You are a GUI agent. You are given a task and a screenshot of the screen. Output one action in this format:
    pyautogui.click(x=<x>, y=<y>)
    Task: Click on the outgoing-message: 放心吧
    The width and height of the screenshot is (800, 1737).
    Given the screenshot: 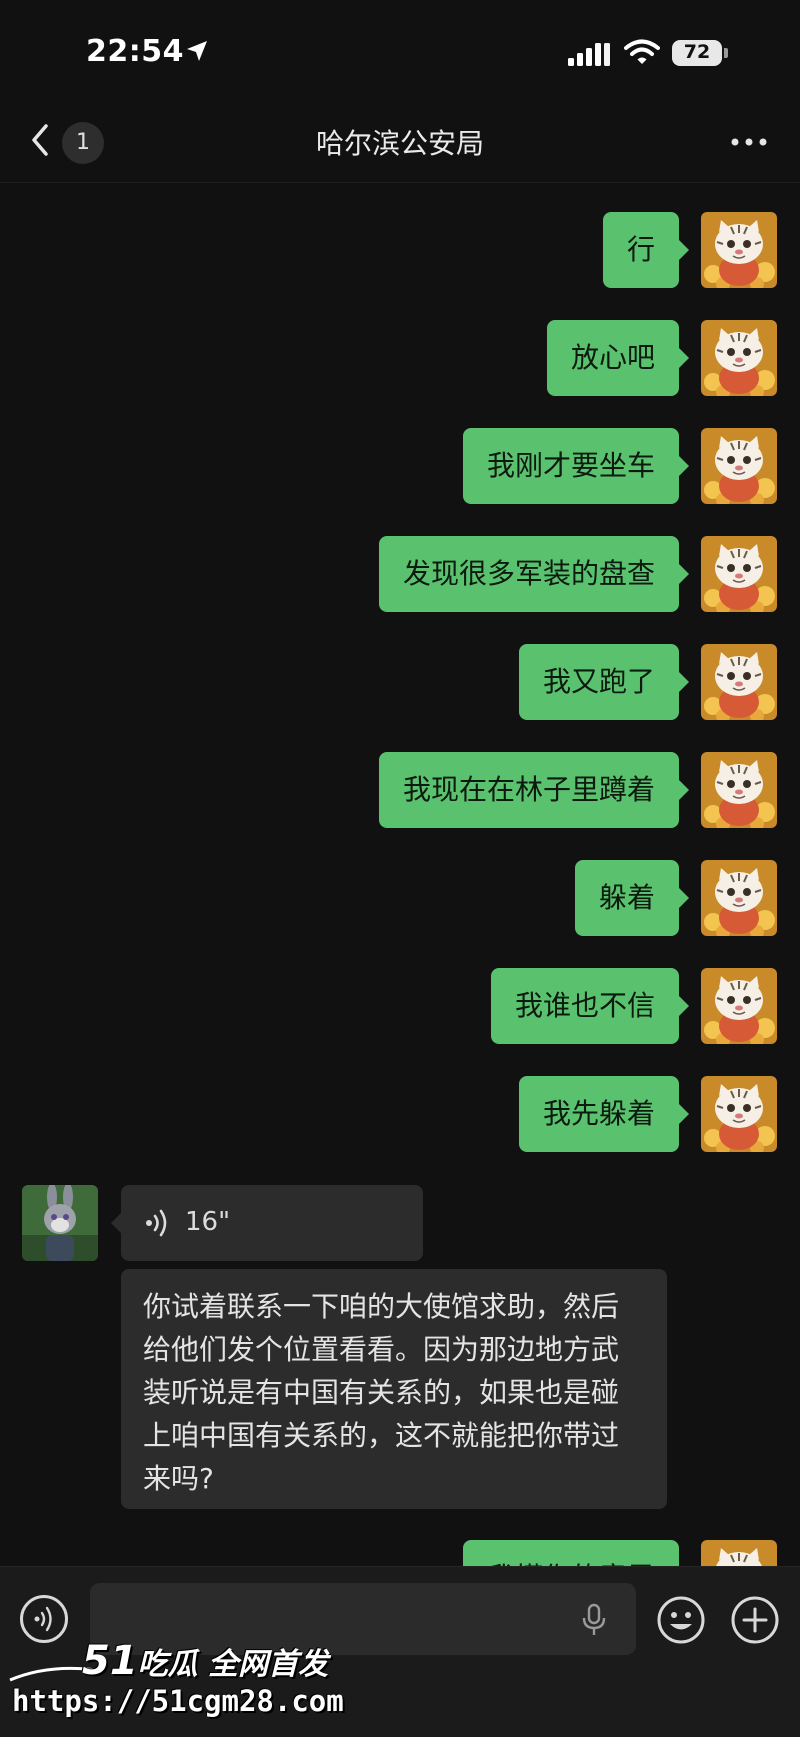 What is the action you would take?
    pyautogui.click(x=618, y=358)
    